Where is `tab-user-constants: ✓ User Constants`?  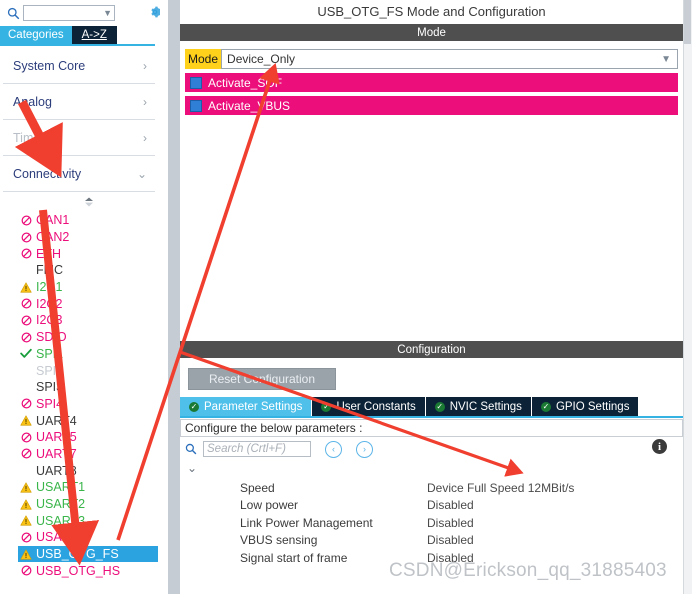 tab-user-constants: ✓ User Constants is located at coordinates (369, 406).